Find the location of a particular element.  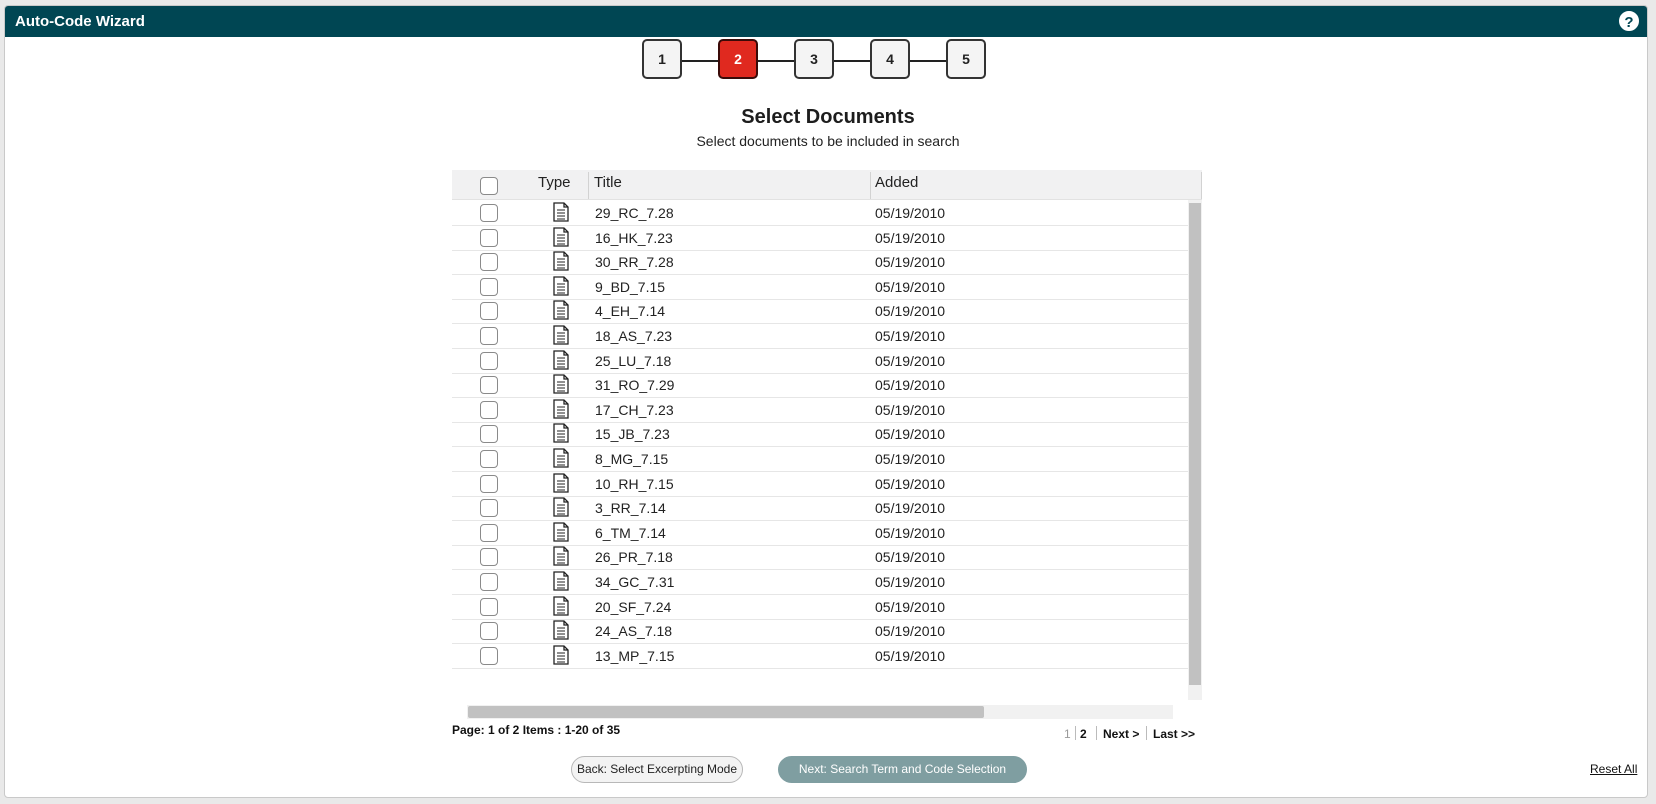

table-row: 6_TM_7.14 05/19/2010 is located at coordinates (820, 533).